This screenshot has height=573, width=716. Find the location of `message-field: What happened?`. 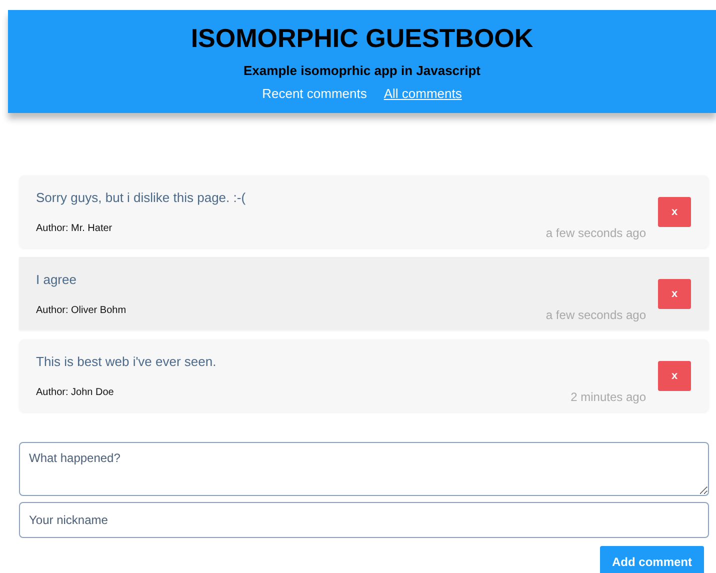

message-field: What happened? is located at coordinates (364, 469).